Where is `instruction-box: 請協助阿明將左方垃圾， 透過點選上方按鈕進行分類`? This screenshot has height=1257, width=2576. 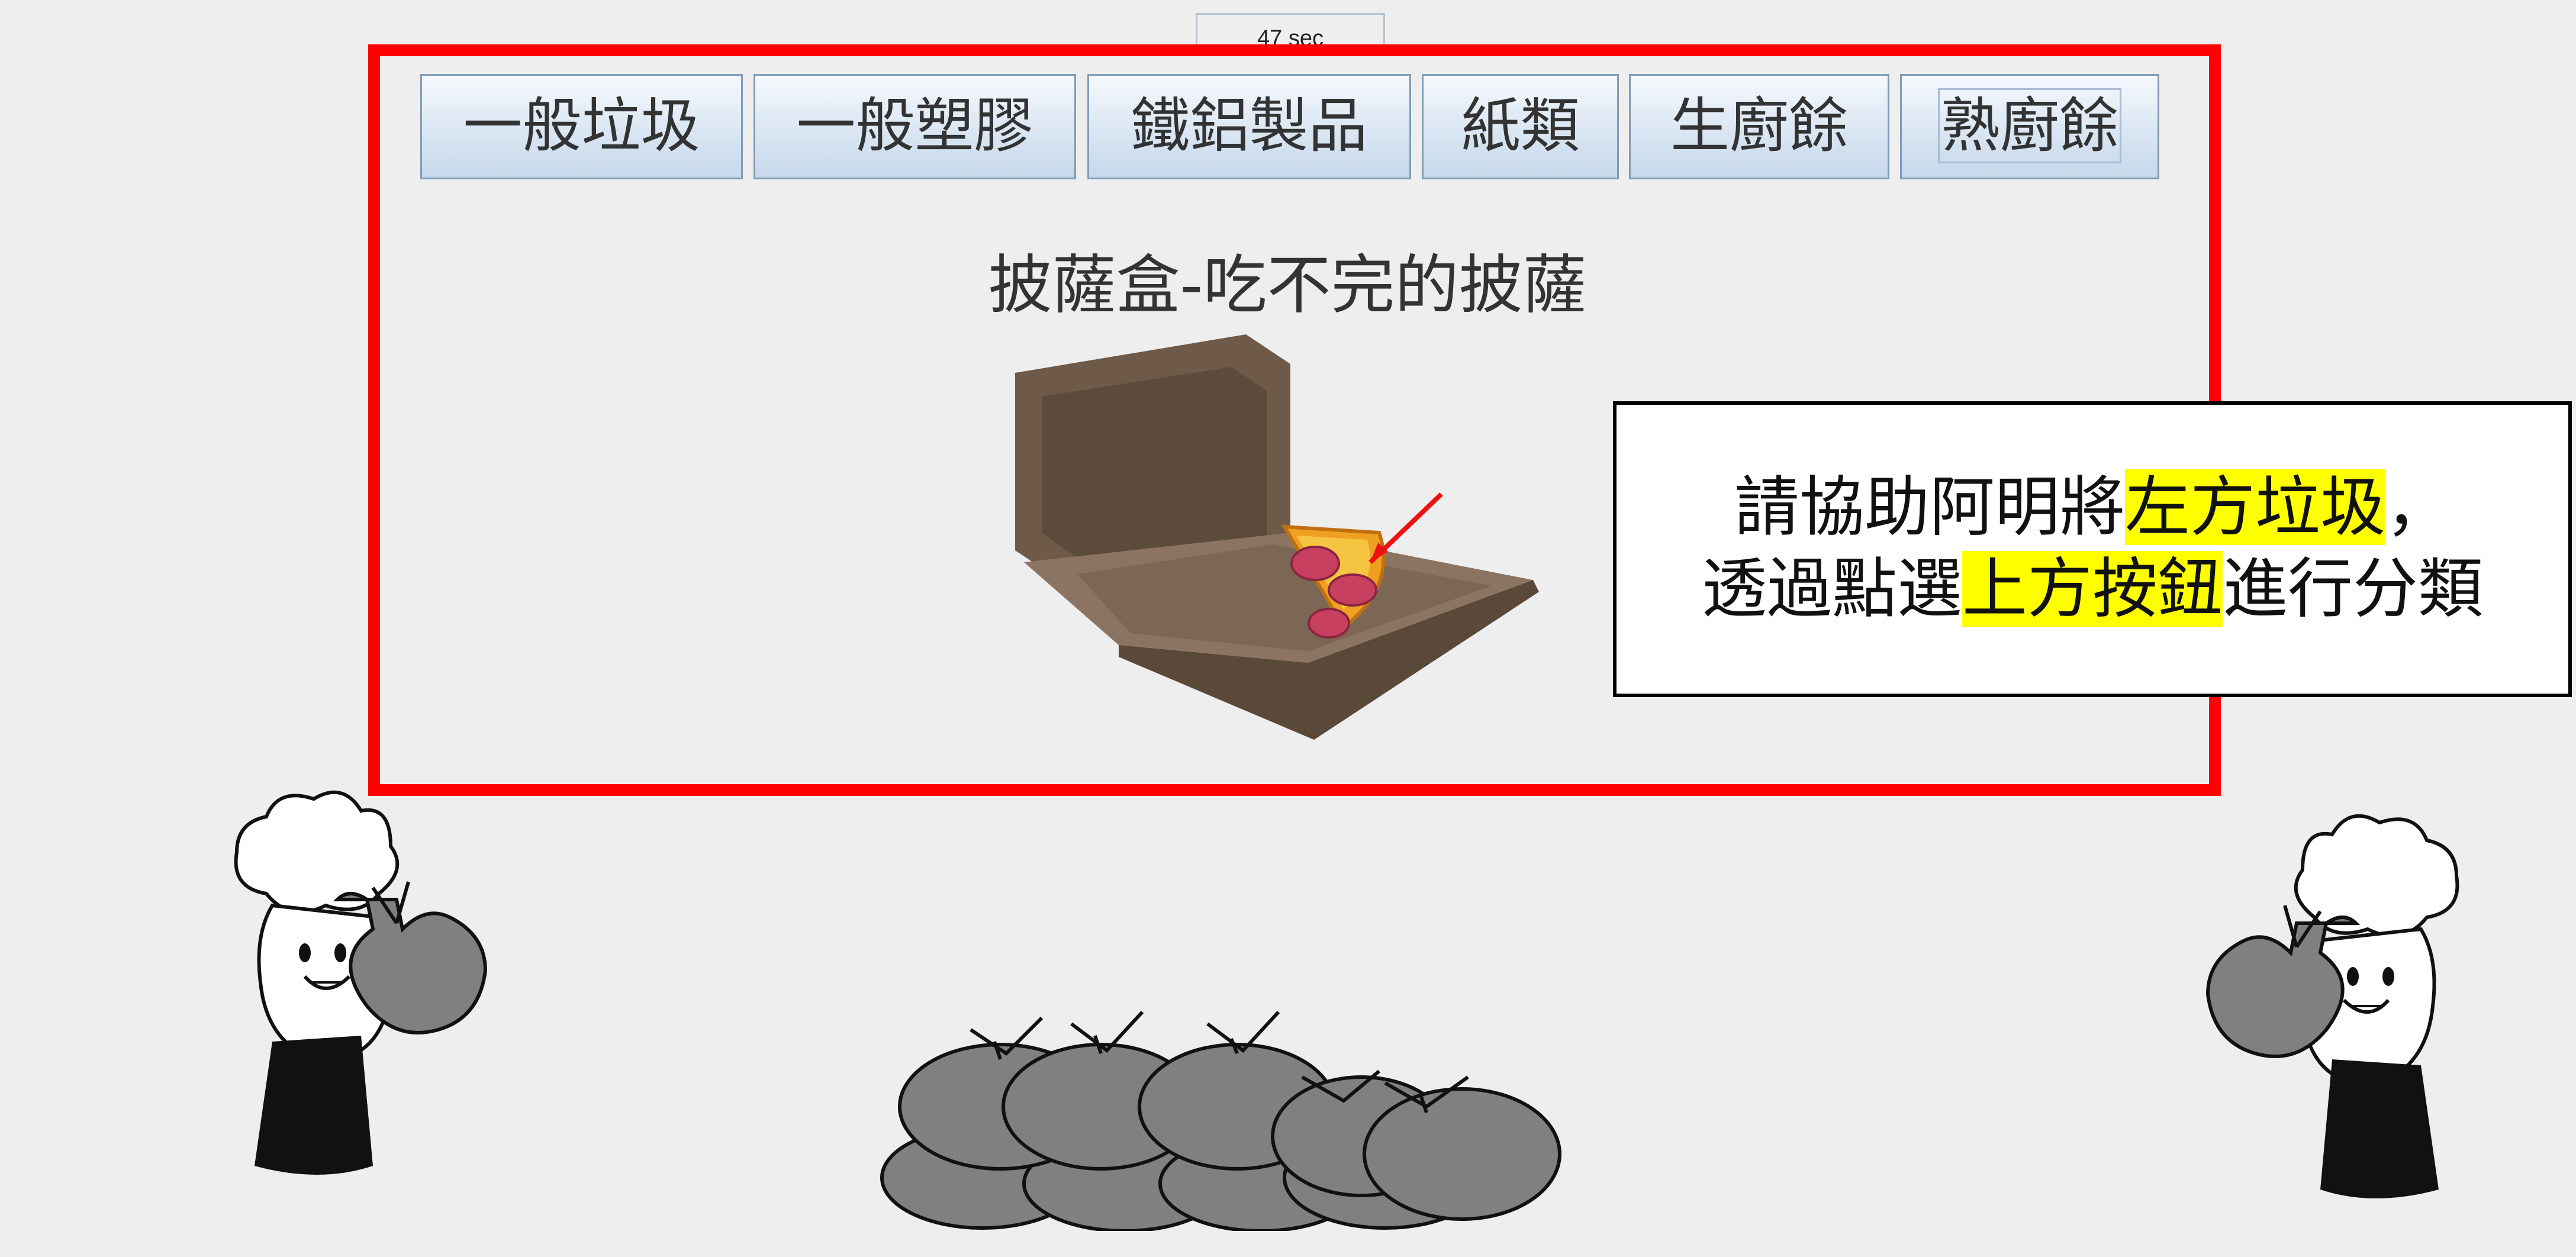 instruction-box: 請協助阿明將左方垃圾， 透過點選上方按鈕進行分類 is located at coordinates (2092, 549).